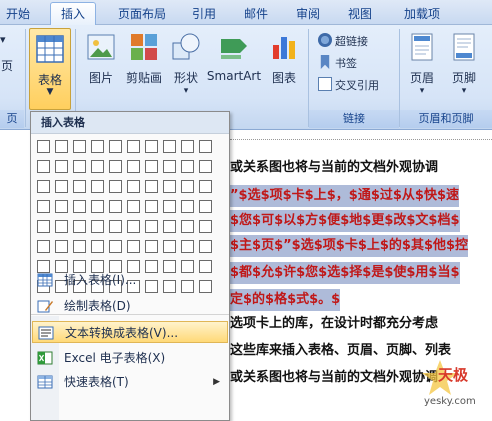 The image size is (492, 421). I want to click on document-line: ”$选$项$卡$上$，$通$过$从$快$速, so click(344, 196).